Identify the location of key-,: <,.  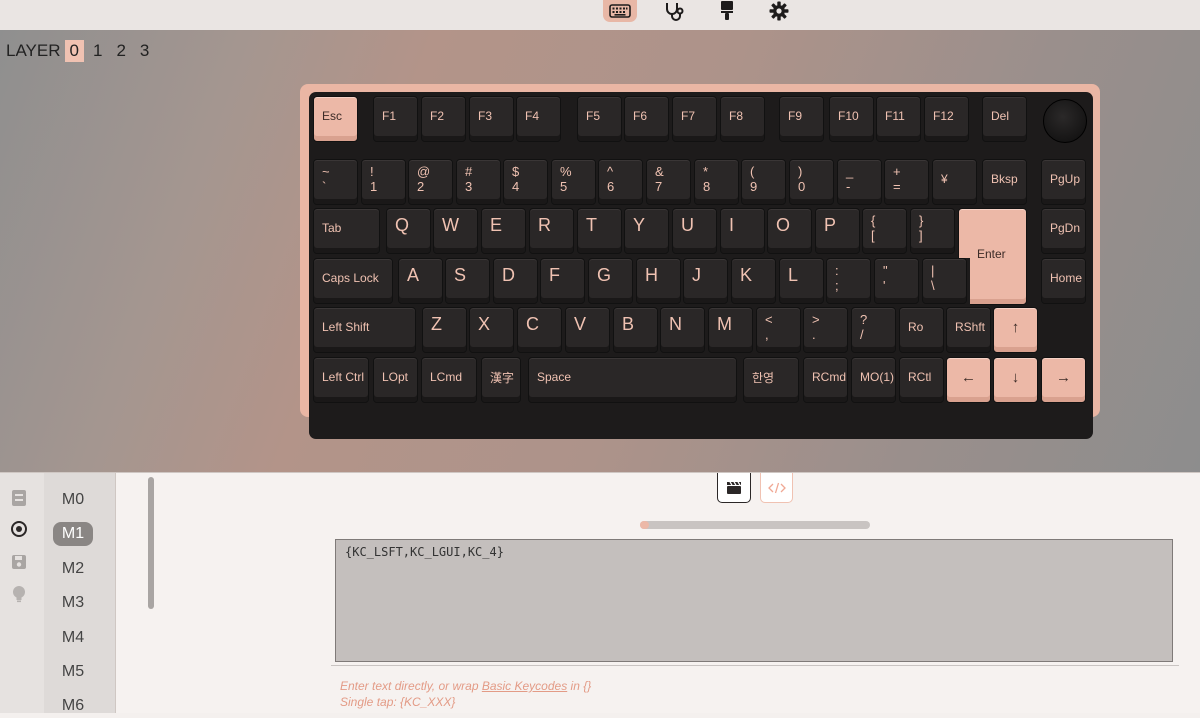
(778, 330).